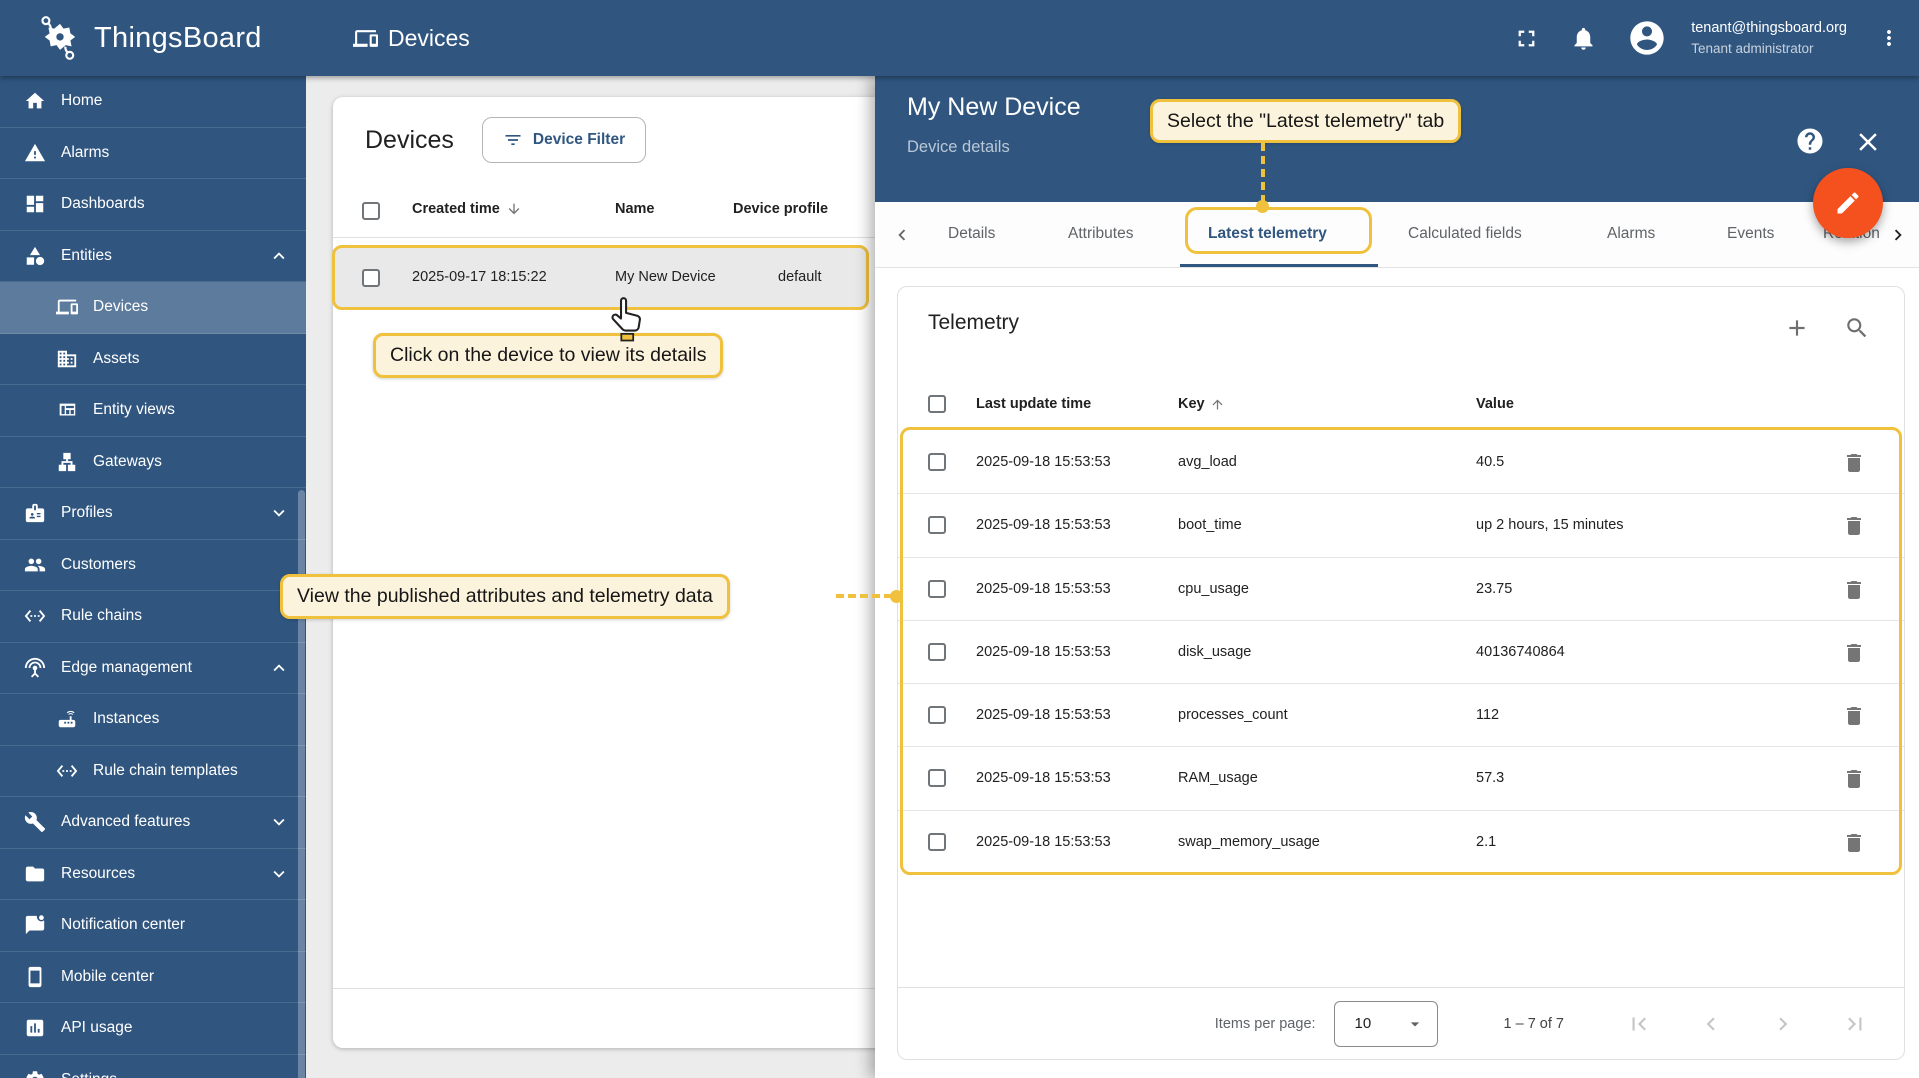  What do you see at coordinates (153, 359) in the screenshot?
I see `sidebar-item-assets: Assets` at bounding box center [153, 359].